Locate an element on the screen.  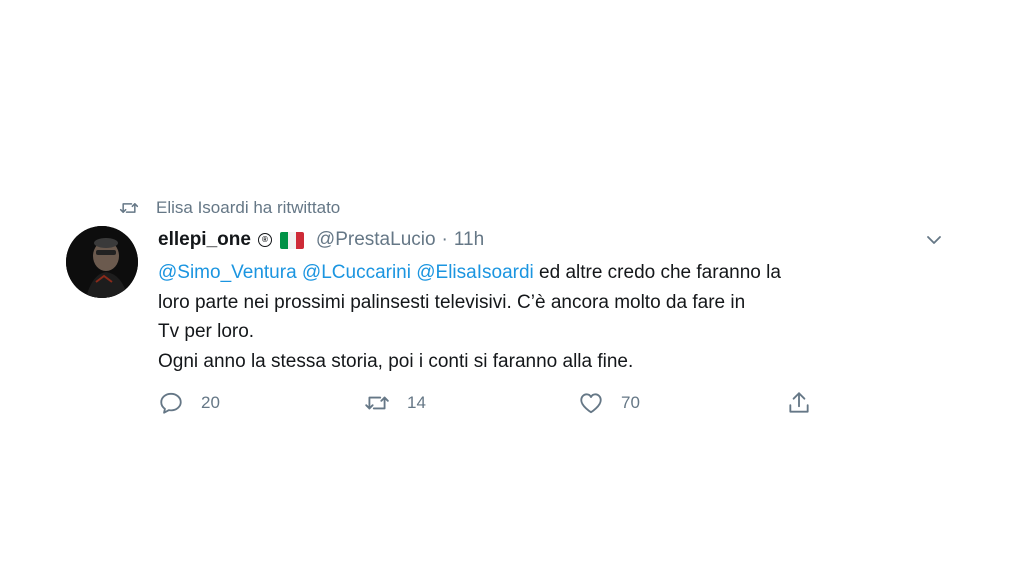
tweet-header: ellepi_one ® @PrestaLucio · 11h is located at coordinates (321, 240).